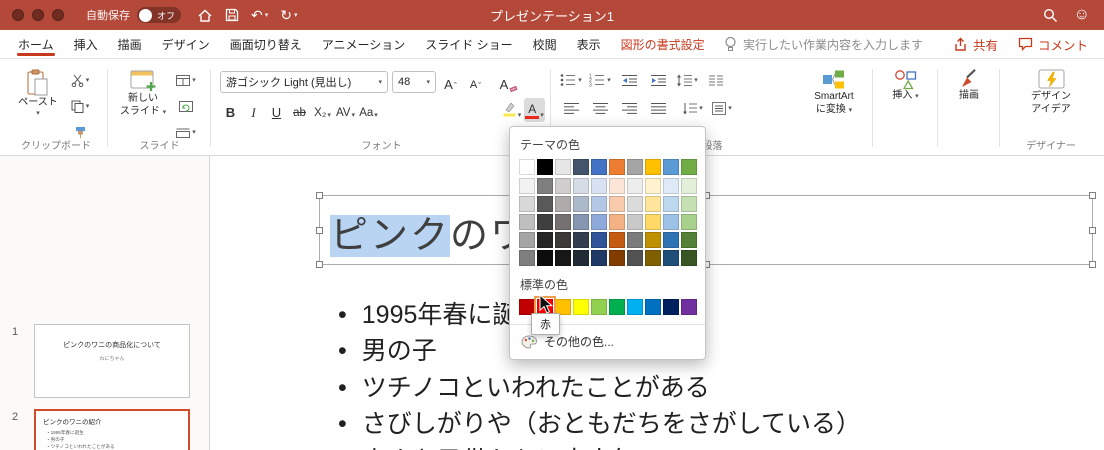  What do you see at coordinates (186, 44) in the screenshot?
I see `tab-design: デザイン` at bounding box center [186, 44].